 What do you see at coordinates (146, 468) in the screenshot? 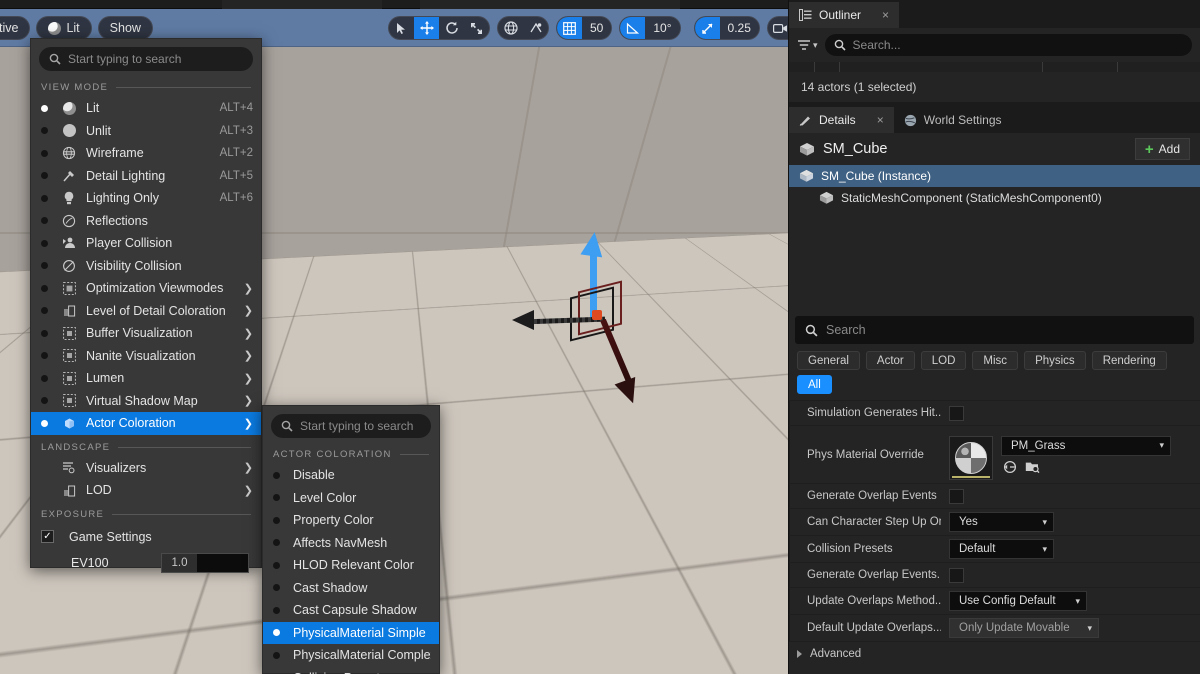
I see `menu-item-visualizers: Visualizers ❯` at bounding box center [146, 468].